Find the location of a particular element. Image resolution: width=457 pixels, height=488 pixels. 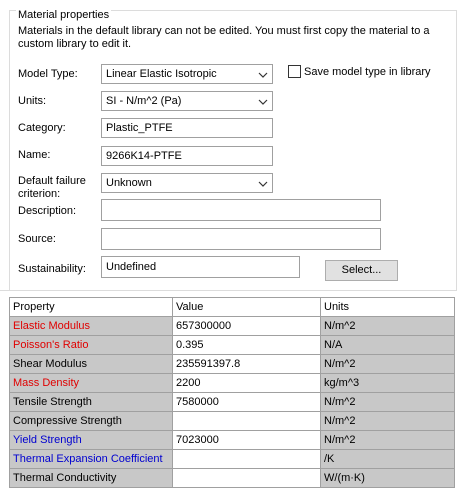

value-cell: 7023000 is located at coordinates (246, 440).